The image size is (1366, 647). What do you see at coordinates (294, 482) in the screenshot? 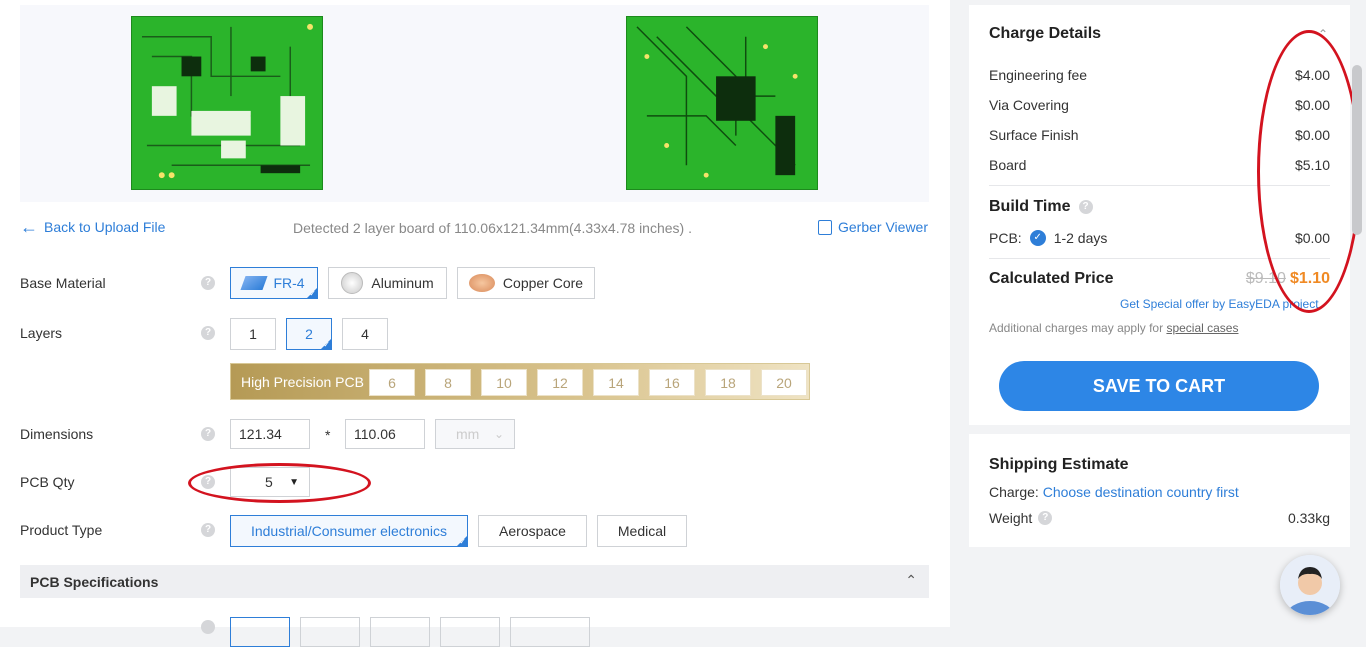
I see `chevron-down-icon: ▼` at bounding box center [294, 482].